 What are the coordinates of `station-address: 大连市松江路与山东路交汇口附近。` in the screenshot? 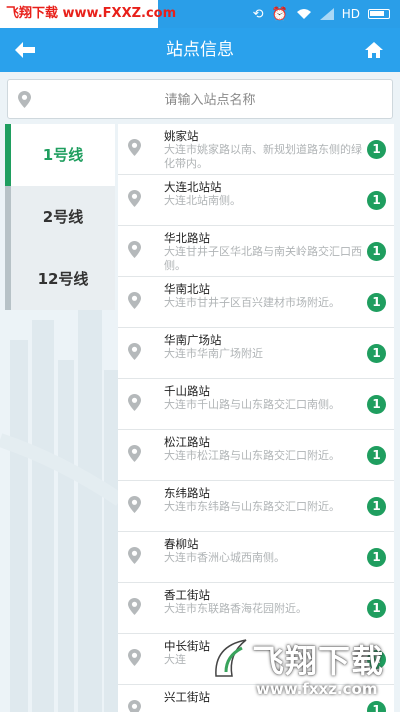 It's located at (252, 455).